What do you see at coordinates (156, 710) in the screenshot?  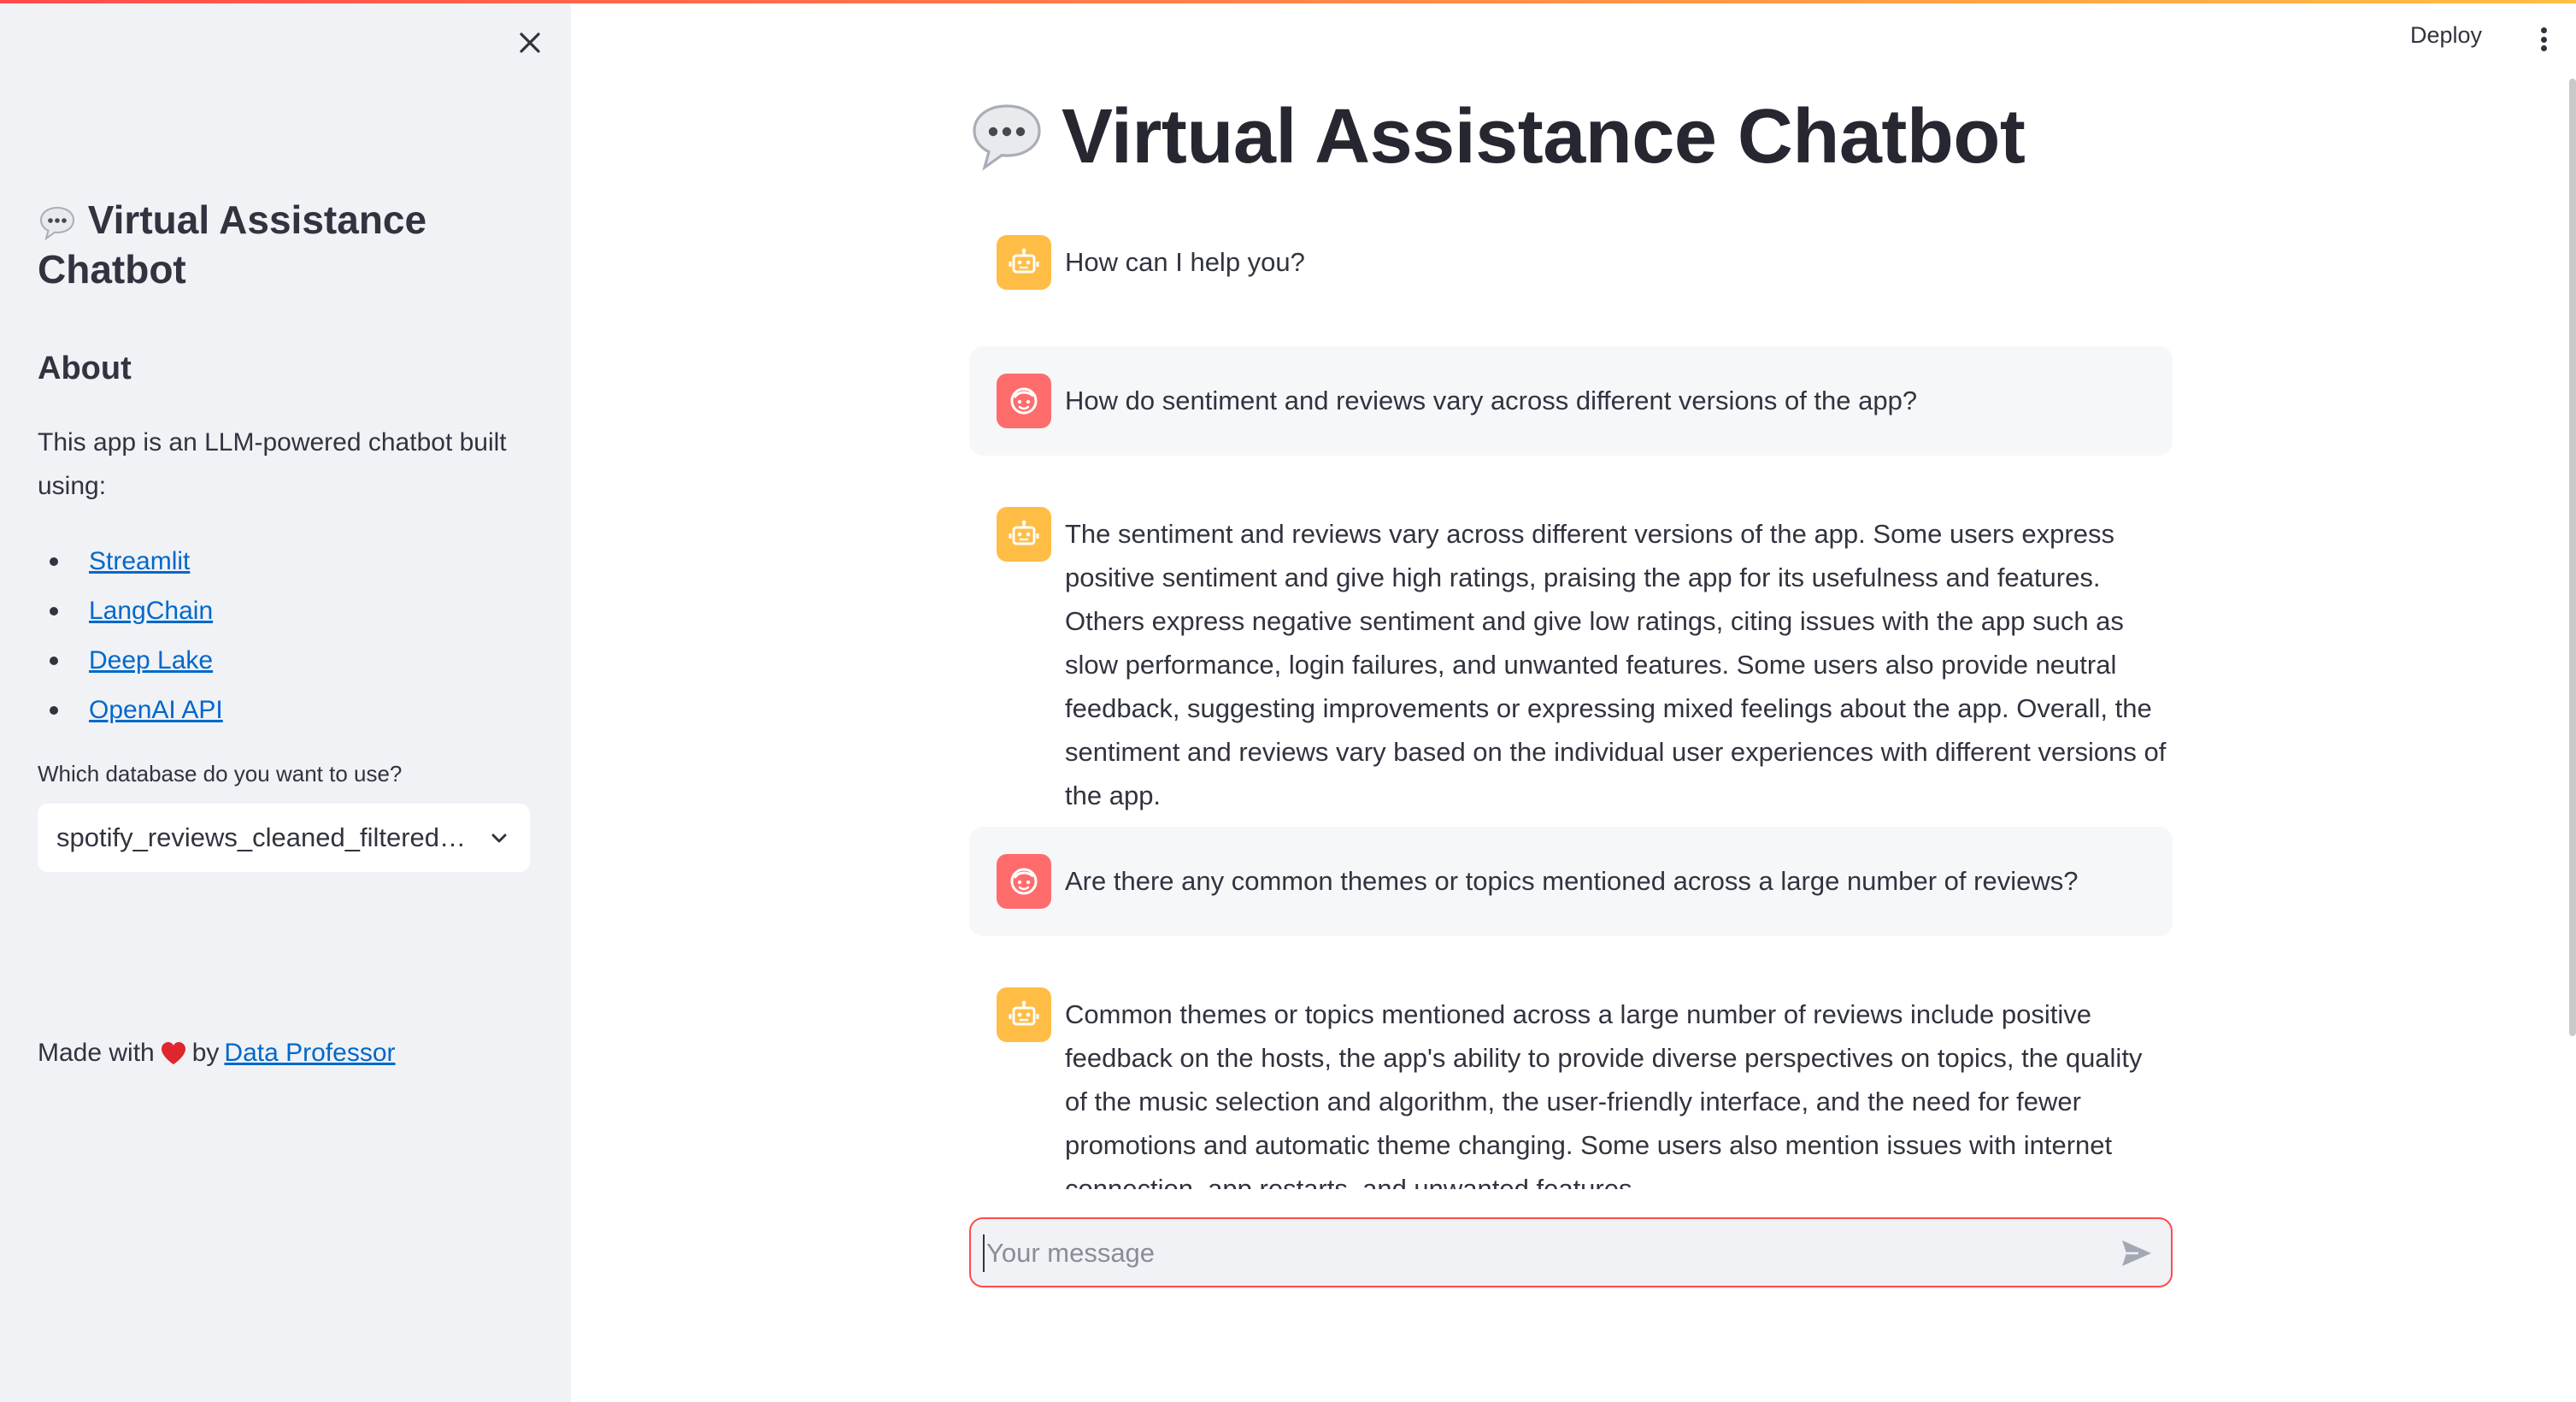 I see `openai-api-link: OpenAI API` at bounding box center [156, 710].